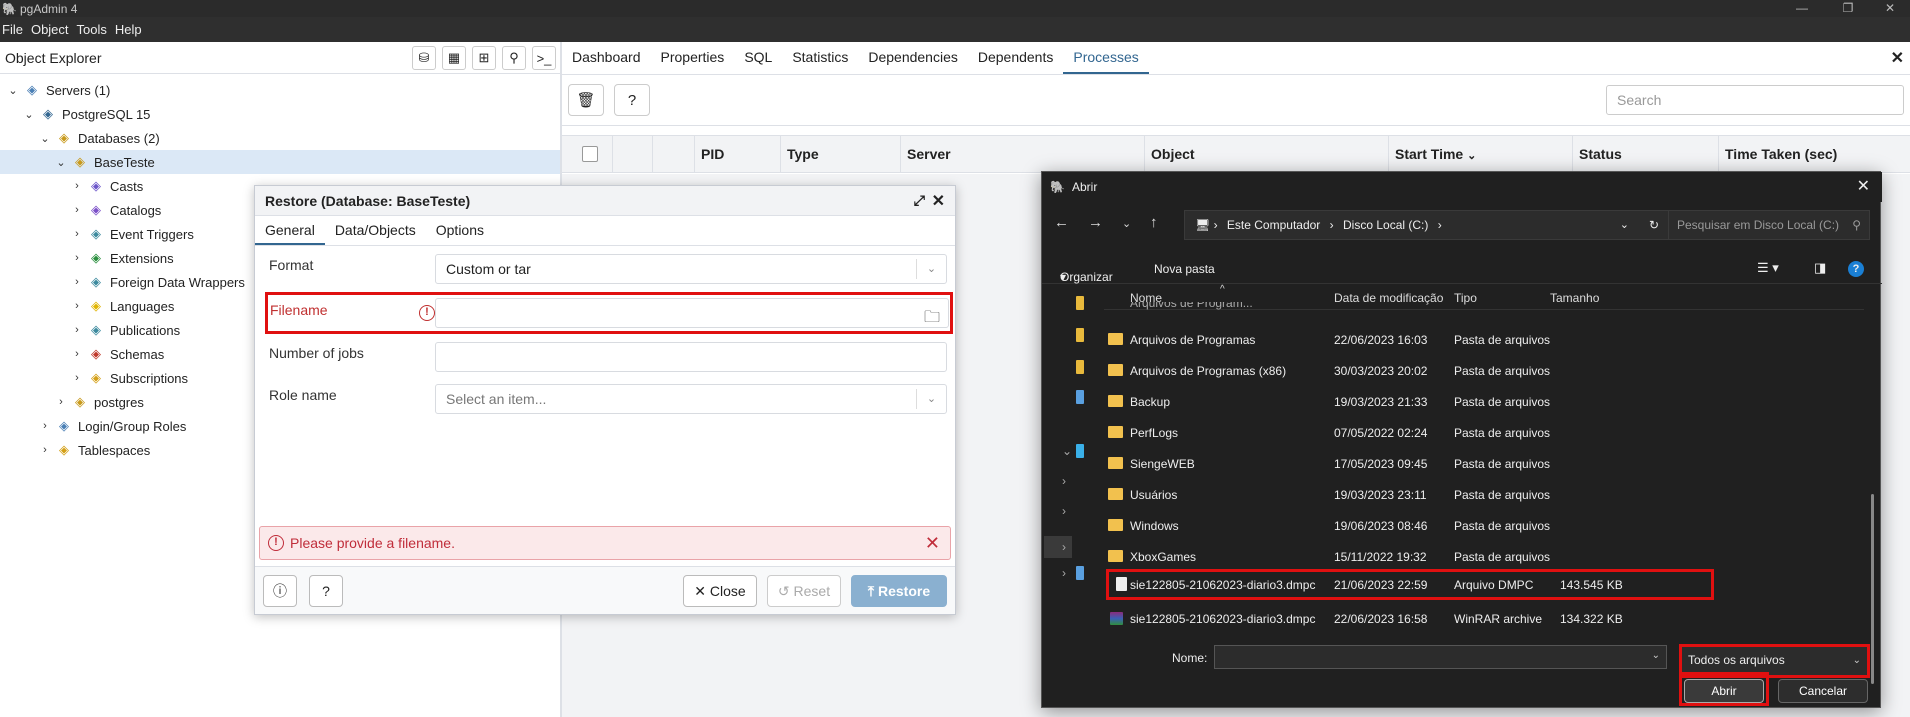 The width and height of the screenshot is (1910, 717). I want to click on tab-properties: Properties, so click(693, 58).